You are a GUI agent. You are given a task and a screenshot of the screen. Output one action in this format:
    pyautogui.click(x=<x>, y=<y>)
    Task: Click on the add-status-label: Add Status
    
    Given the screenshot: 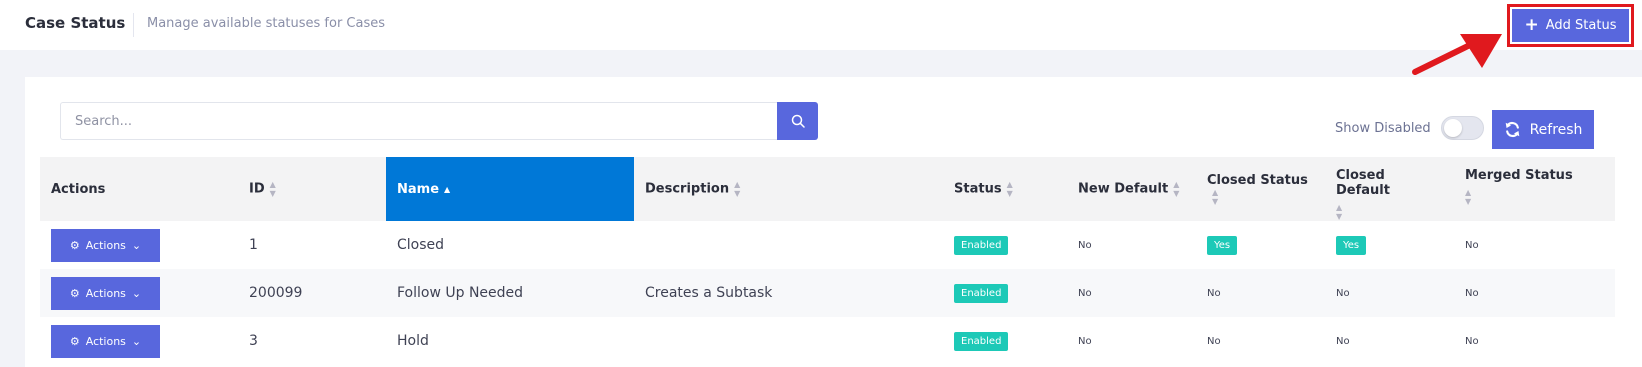 What is the action you would take?
    pyautogui.click(x=1581, y=25)
    